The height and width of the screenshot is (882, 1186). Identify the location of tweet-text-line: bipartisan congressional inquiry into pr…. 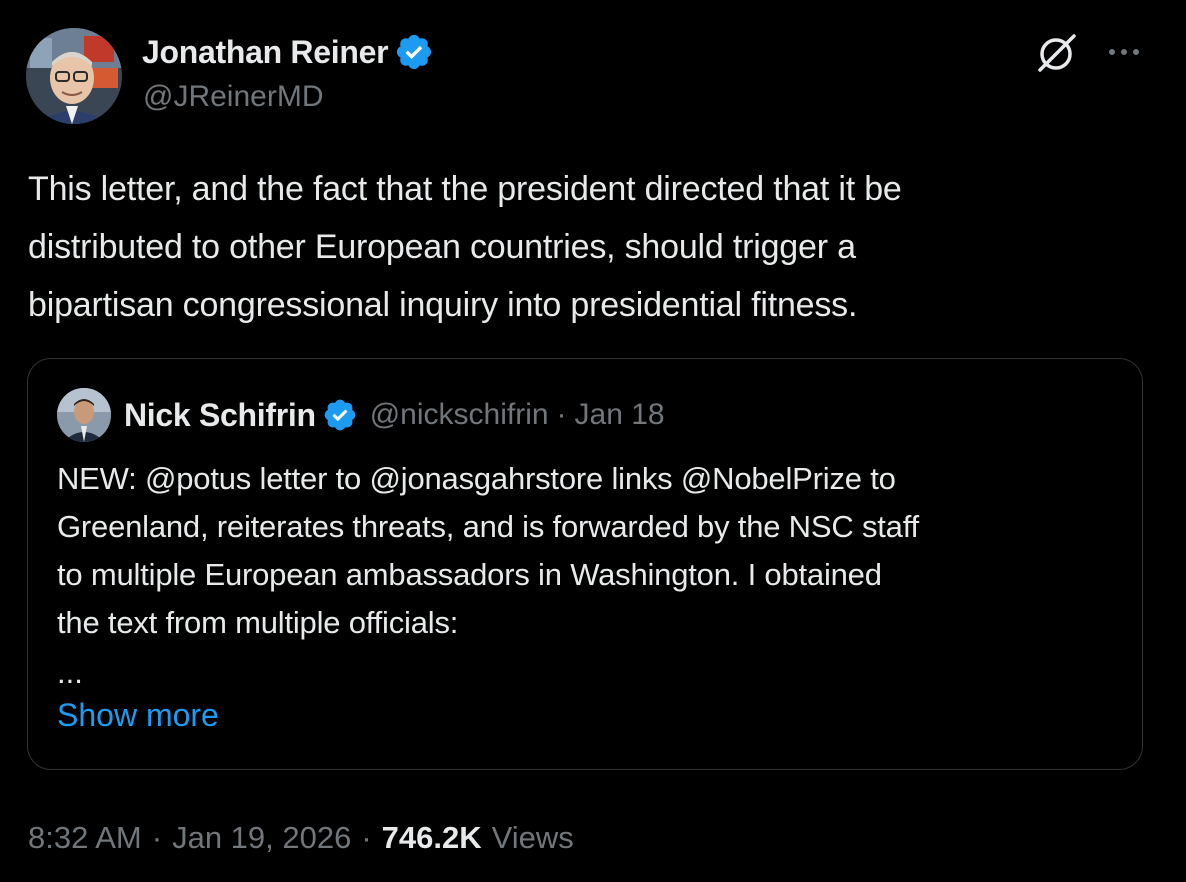
(443, 305).